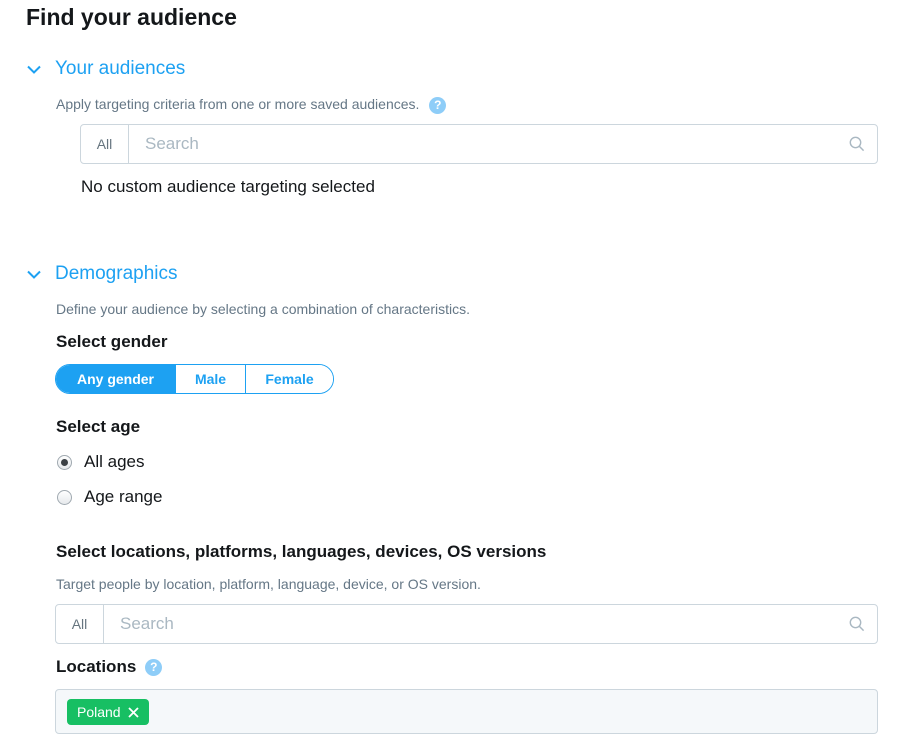  What do you see at coordinates (64, 497) in the screenshot?
I see `age-range-radio` at bounding box center [64, 497].